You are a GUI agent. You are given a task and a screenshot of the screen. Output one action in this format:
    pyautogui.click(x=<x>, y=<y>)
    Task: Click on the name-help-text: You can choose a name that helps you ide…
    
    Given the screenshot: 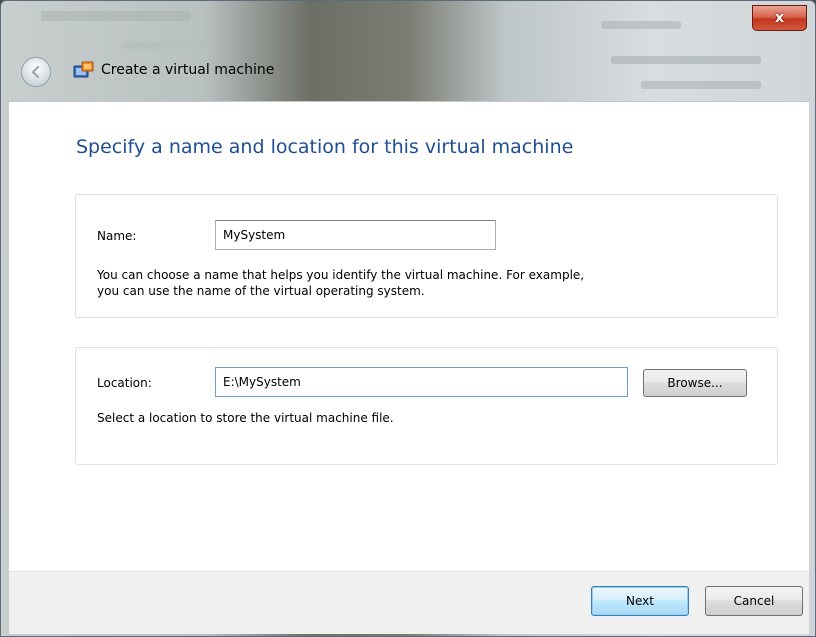 What is the action you would take?
    pyautogui.click(x=341, y=283)
    